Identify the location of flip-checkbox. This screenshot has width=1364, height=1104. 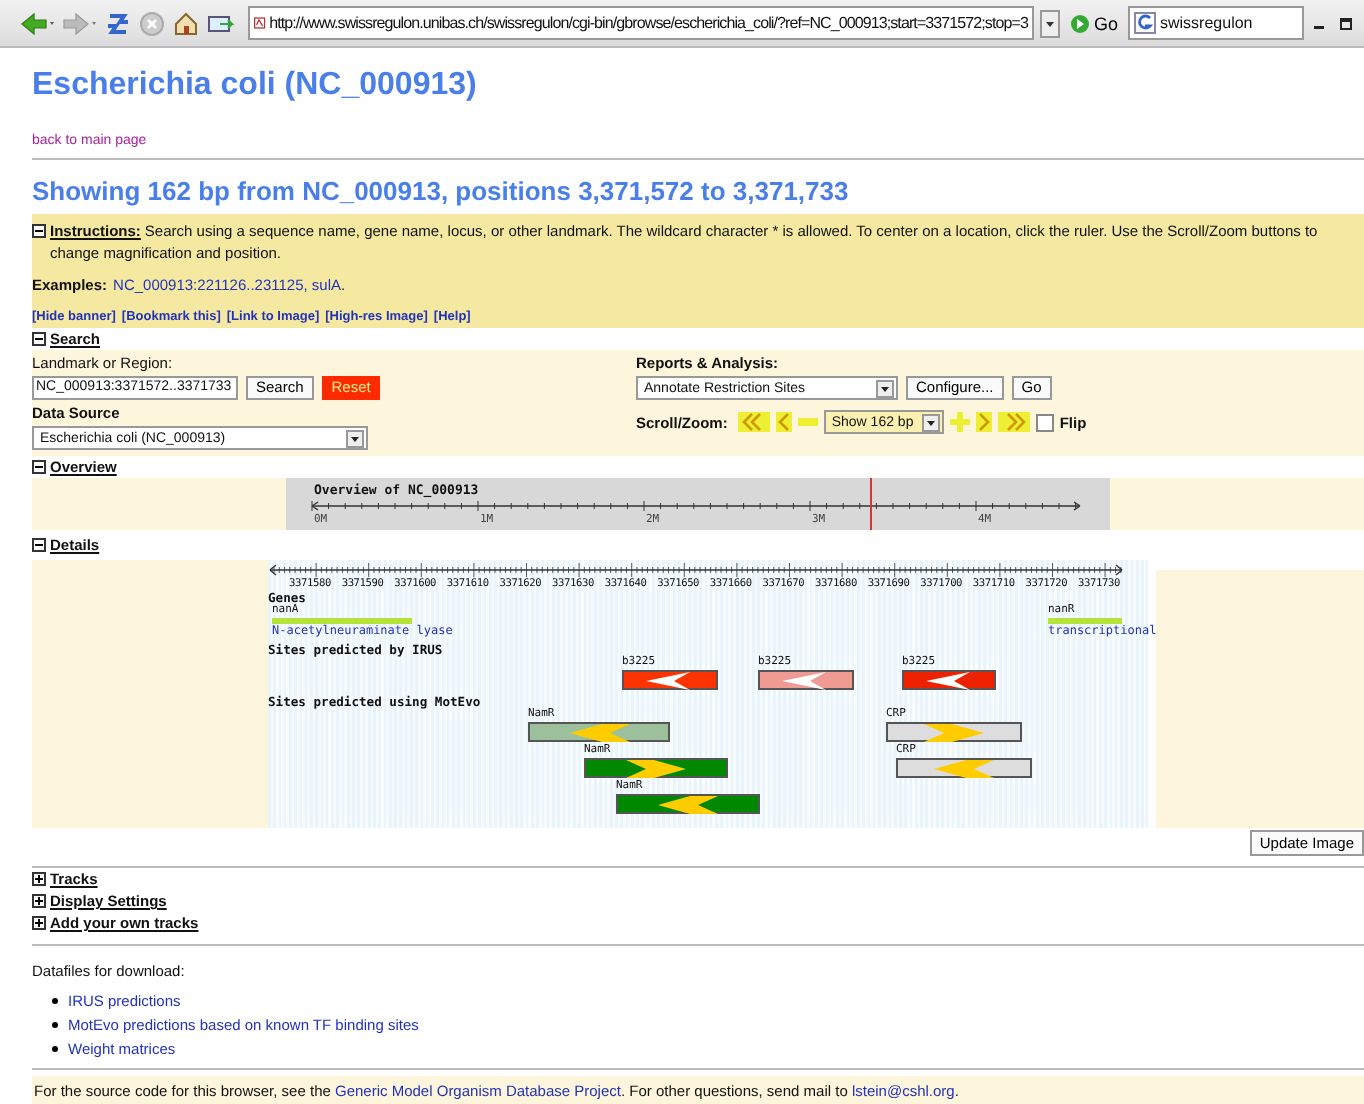
(1044, 422).